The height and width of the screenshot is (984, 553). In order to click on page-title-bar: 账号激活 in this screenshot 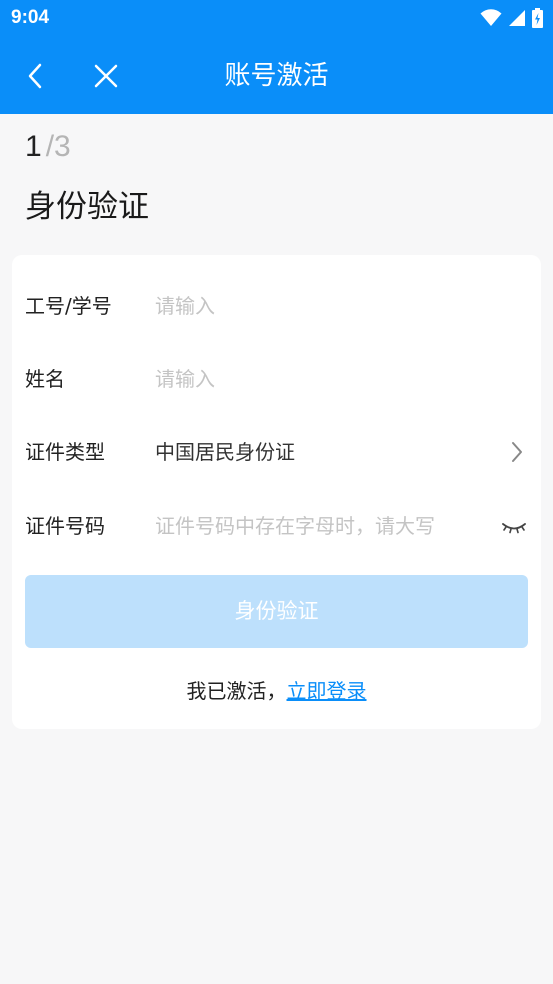, I will do `click(276, 76)`.